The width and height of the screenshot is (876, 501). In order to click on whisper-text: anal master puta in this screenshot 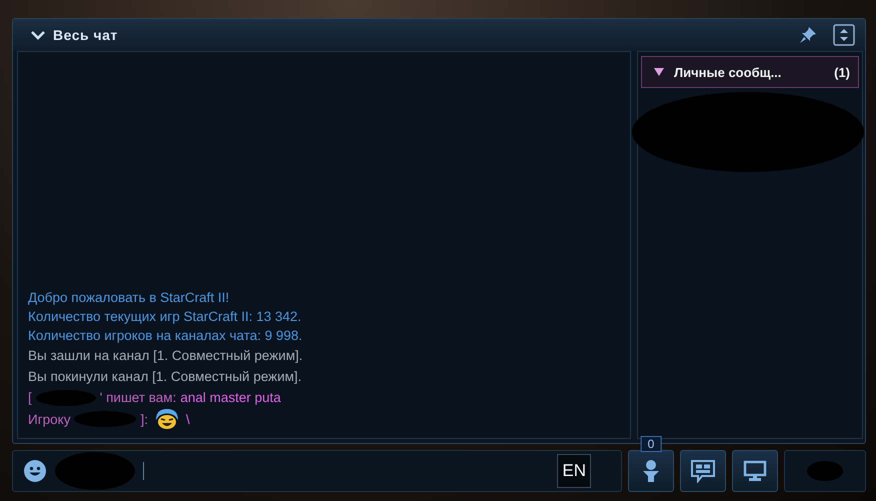, I will do `click(230, 397)`.